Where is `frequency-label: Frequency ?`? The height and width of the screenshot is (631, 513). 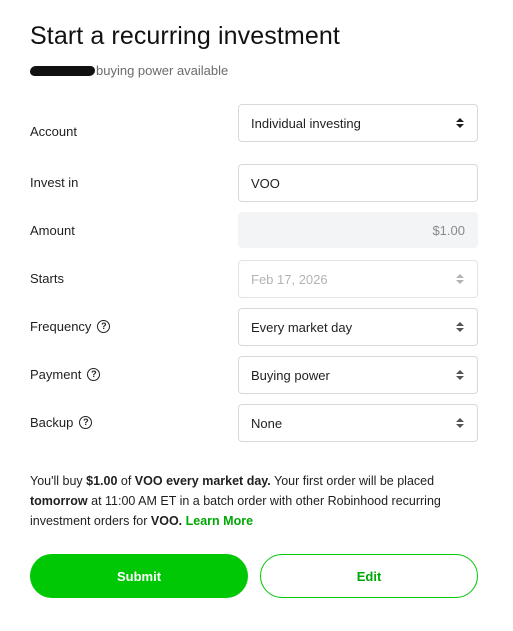
frequency-label: Frequency ? is located at coordinates (70, 326).